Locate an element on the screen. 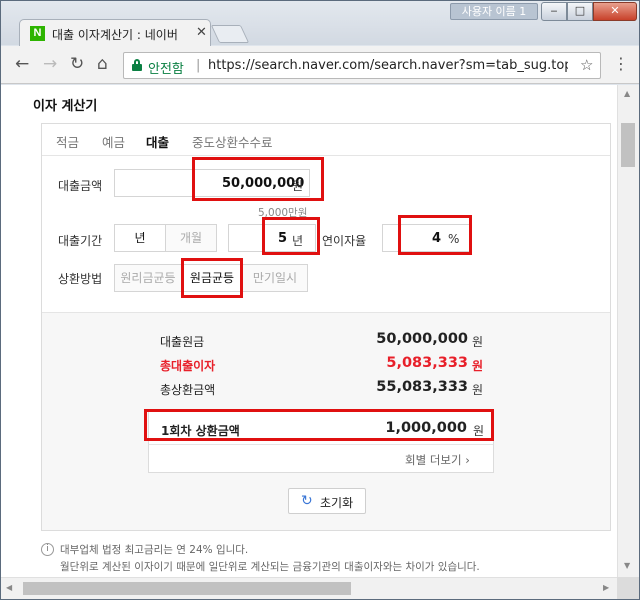  principal-unit: 원 is located at coordinates (478, 342).